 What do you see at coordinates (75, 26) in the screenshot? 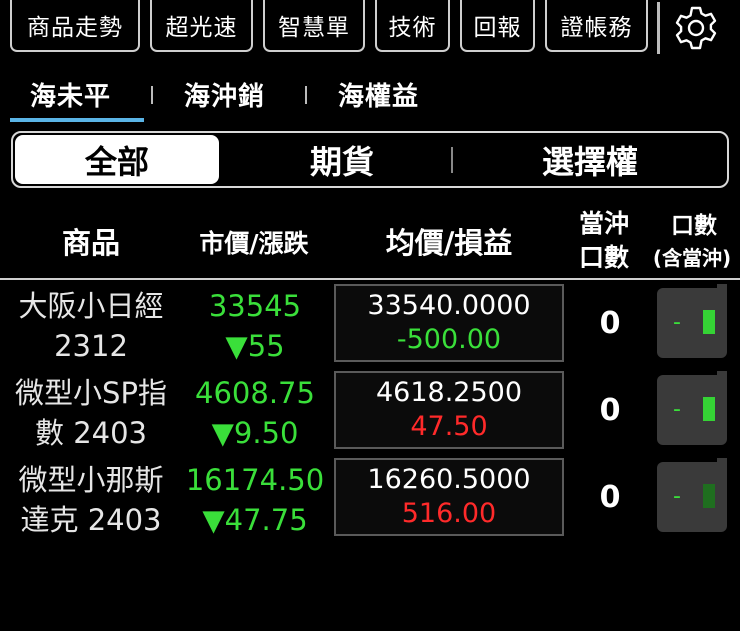
I see `product-trend-button: 商品走勢` at bounding box center [75, 26].